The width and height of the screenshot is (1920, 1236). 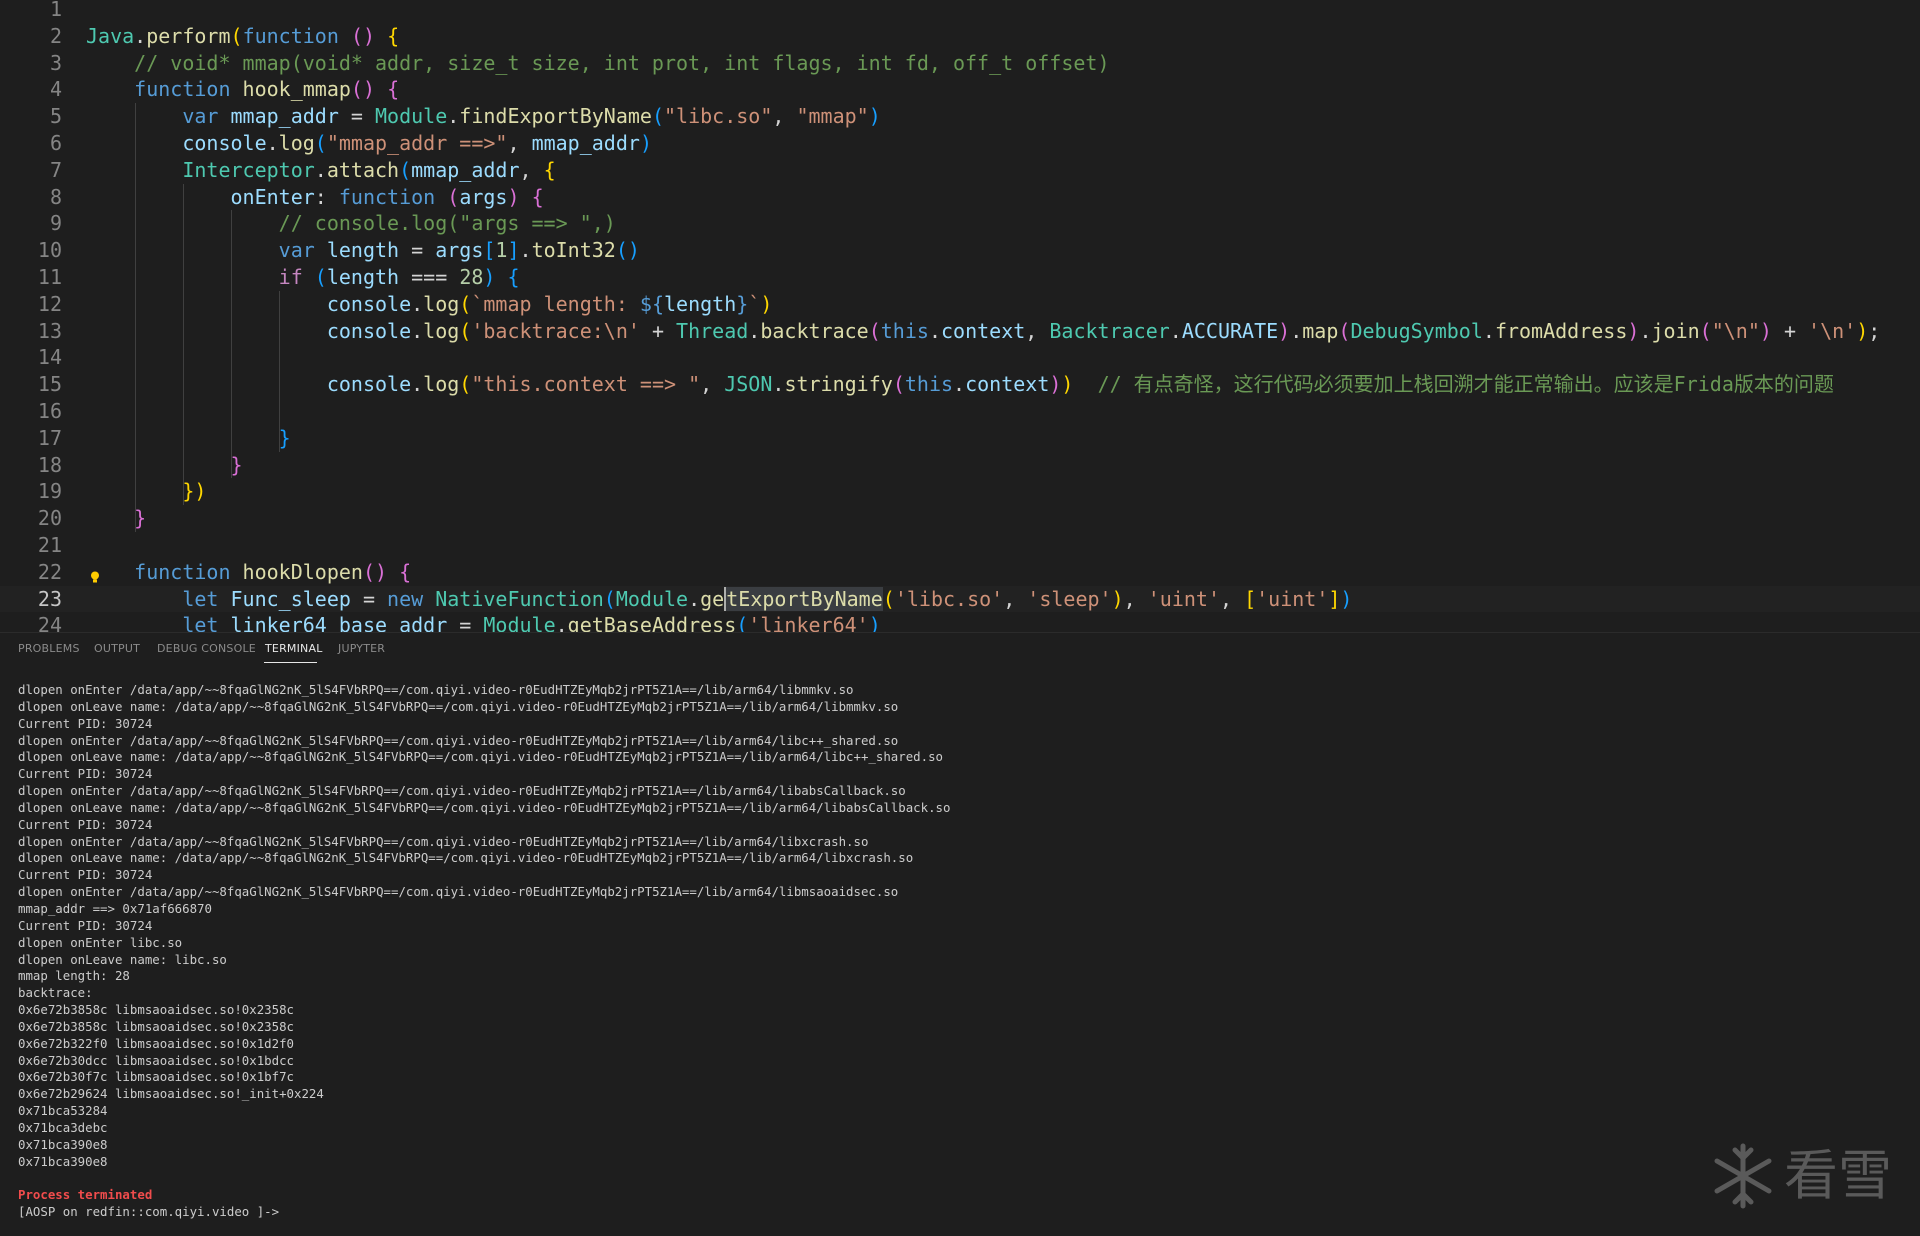 I want to click on code-line: 12 console.log(`mmap length: ${length}`), so click(x=960, y=304).